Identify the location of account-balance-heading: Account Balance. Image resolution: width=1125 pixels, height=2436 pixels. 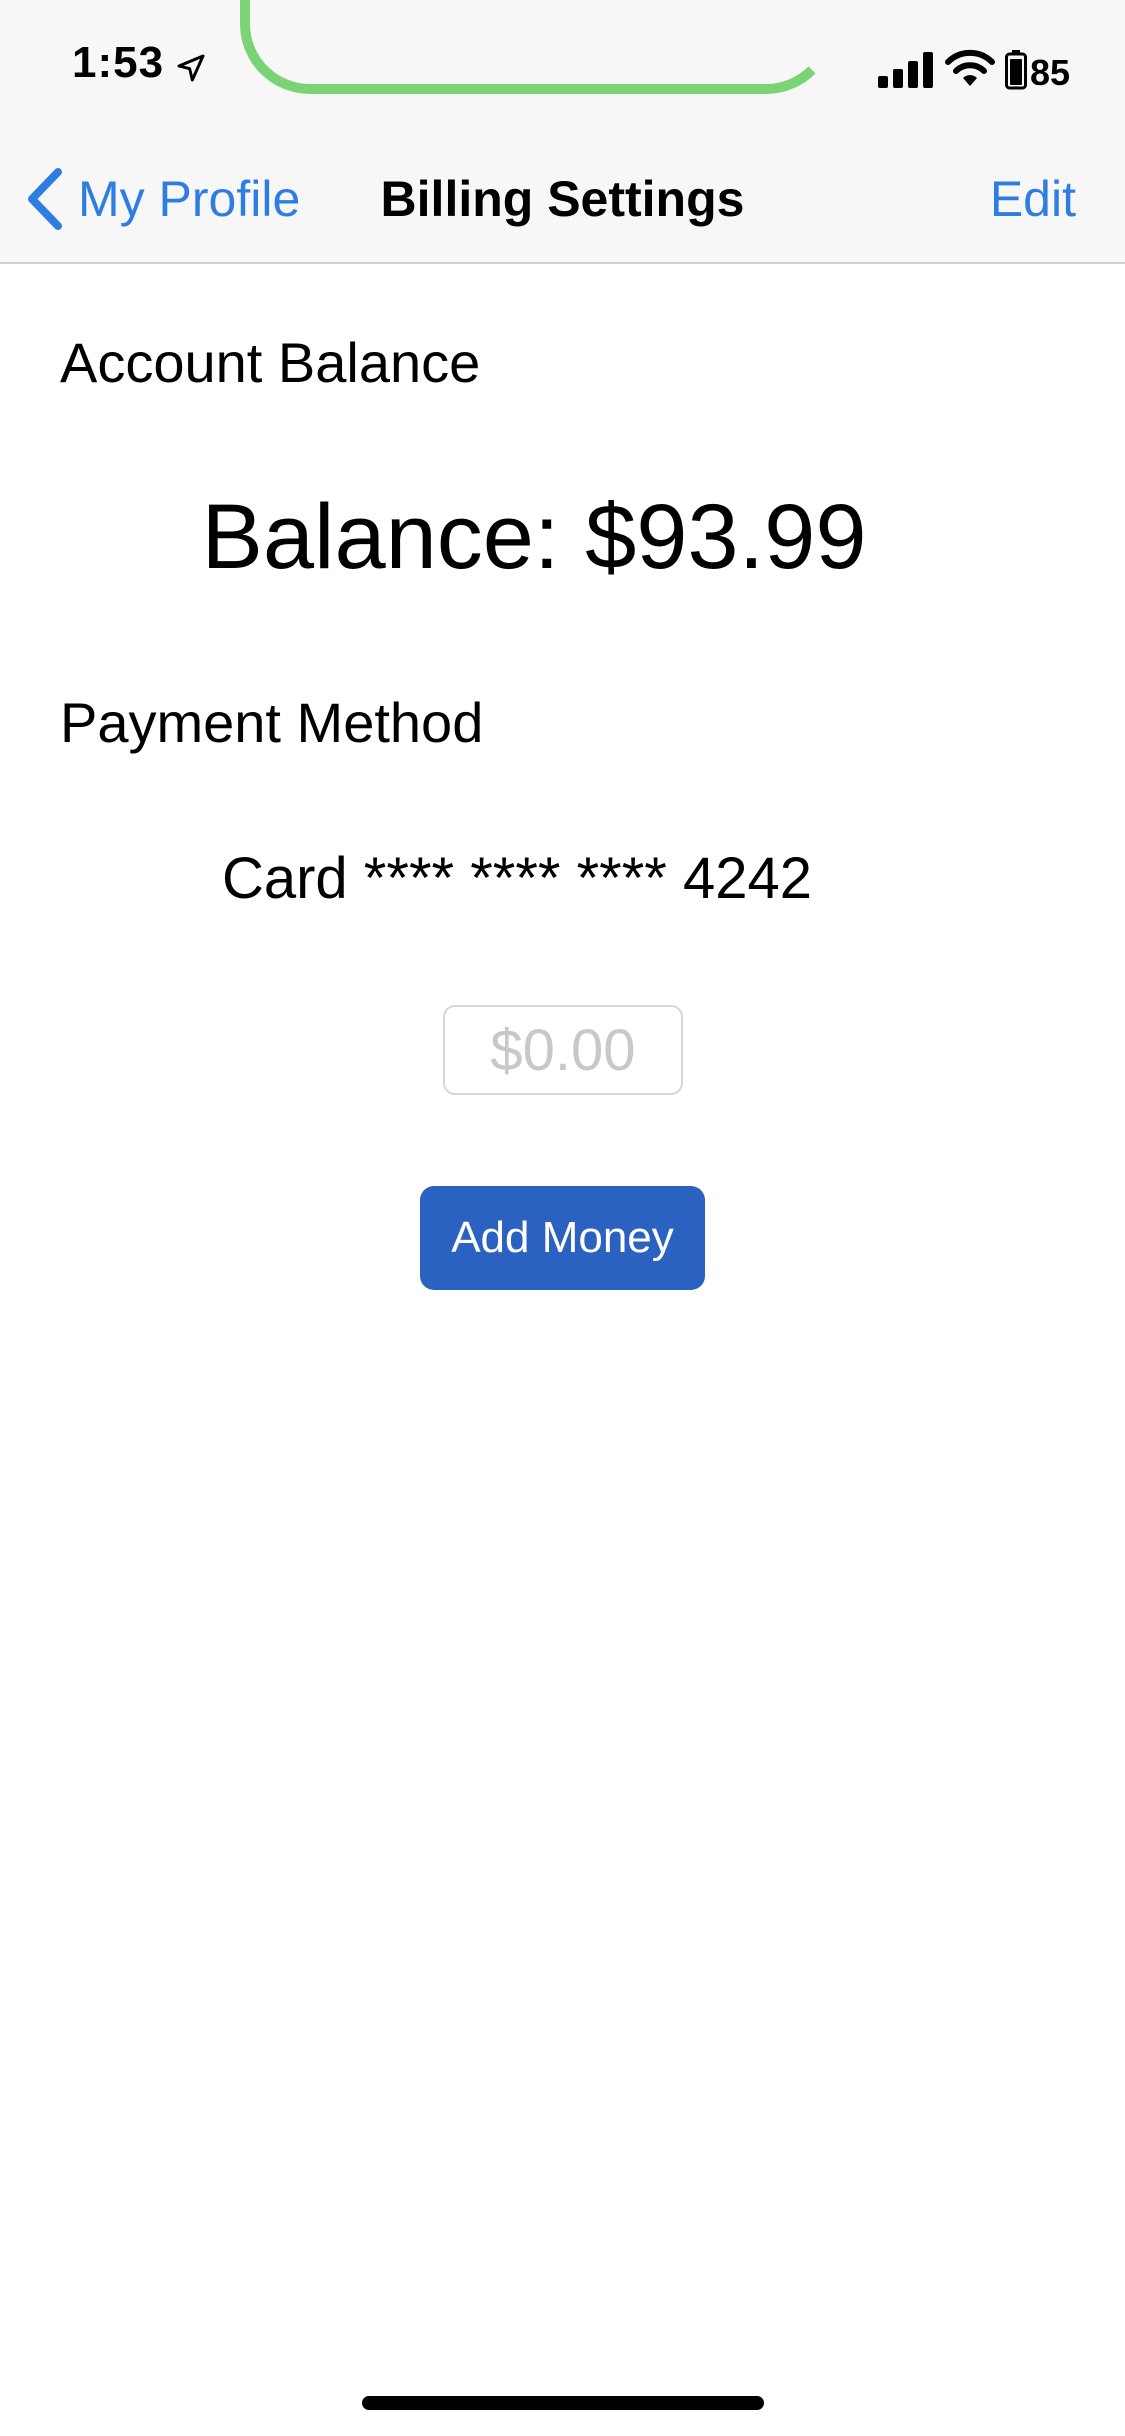
(270, 362).